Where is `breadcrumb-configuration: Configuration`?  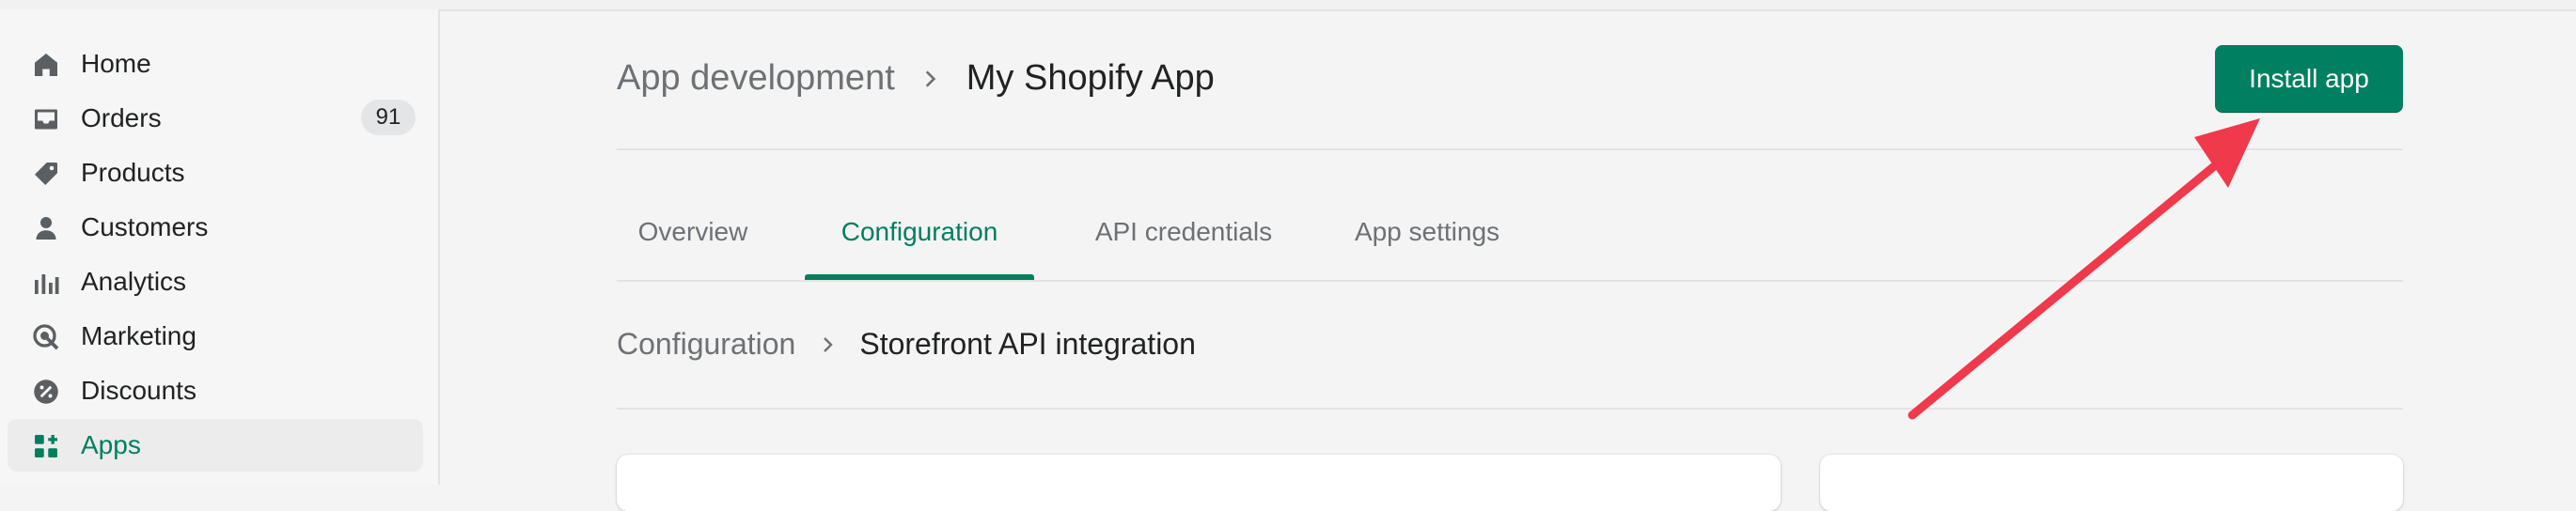 breadcrumb-configuration: Configuration is located at coordinates (706, 344).